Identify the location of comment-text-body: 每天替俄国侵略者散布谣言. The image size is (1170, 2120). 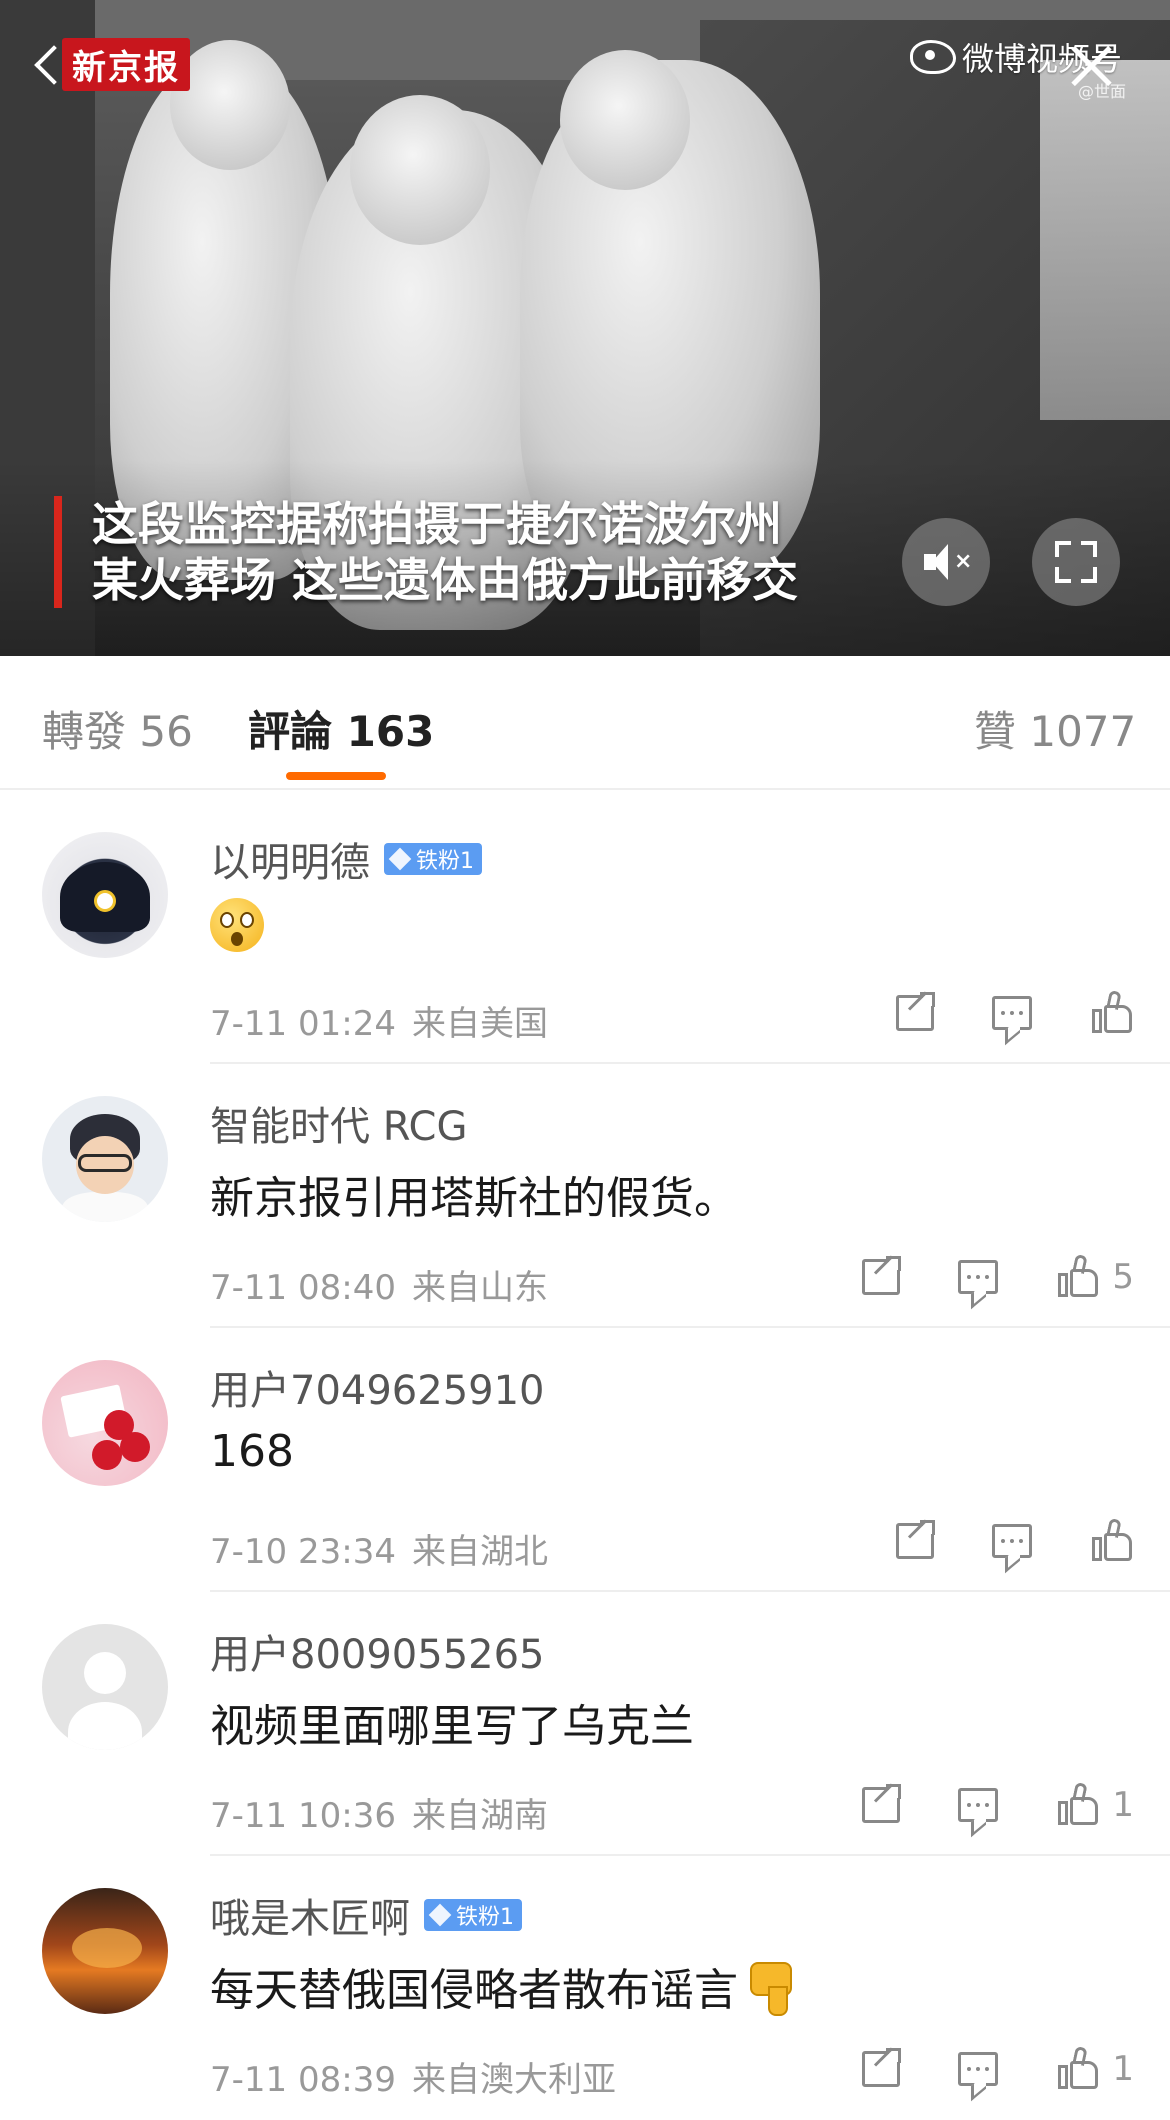
(474, 1990).